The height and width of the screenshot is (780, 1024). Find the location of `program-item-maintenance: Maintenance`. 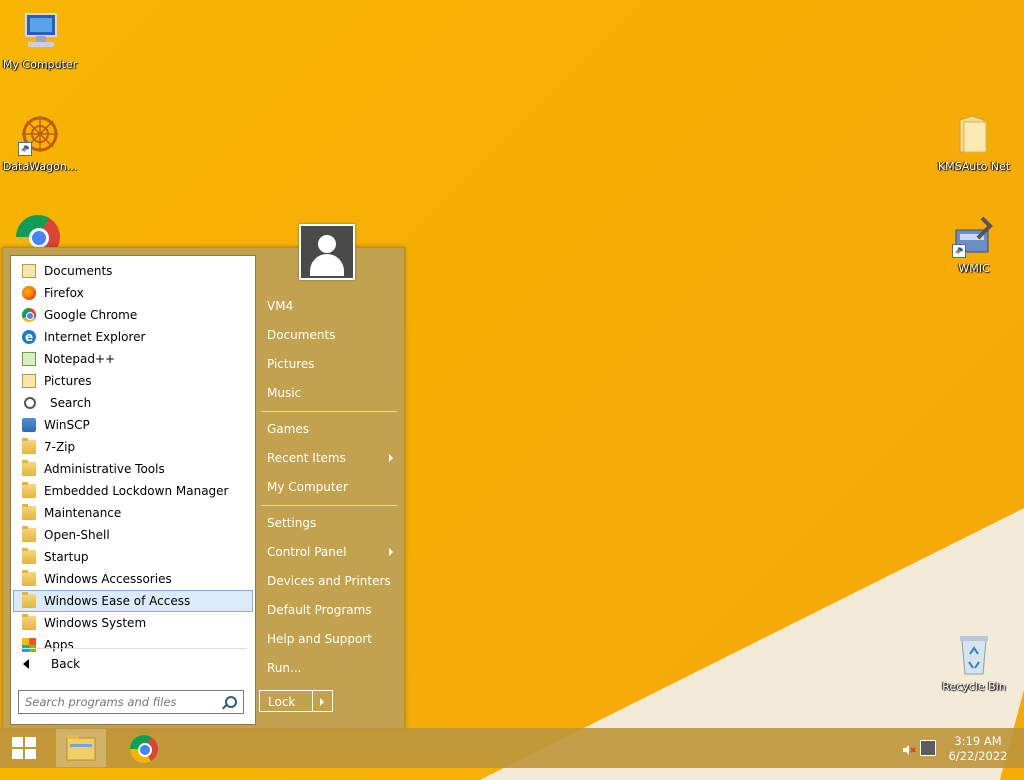

program-item-maintenance: Maintenance is located at coordinates (133, 513).